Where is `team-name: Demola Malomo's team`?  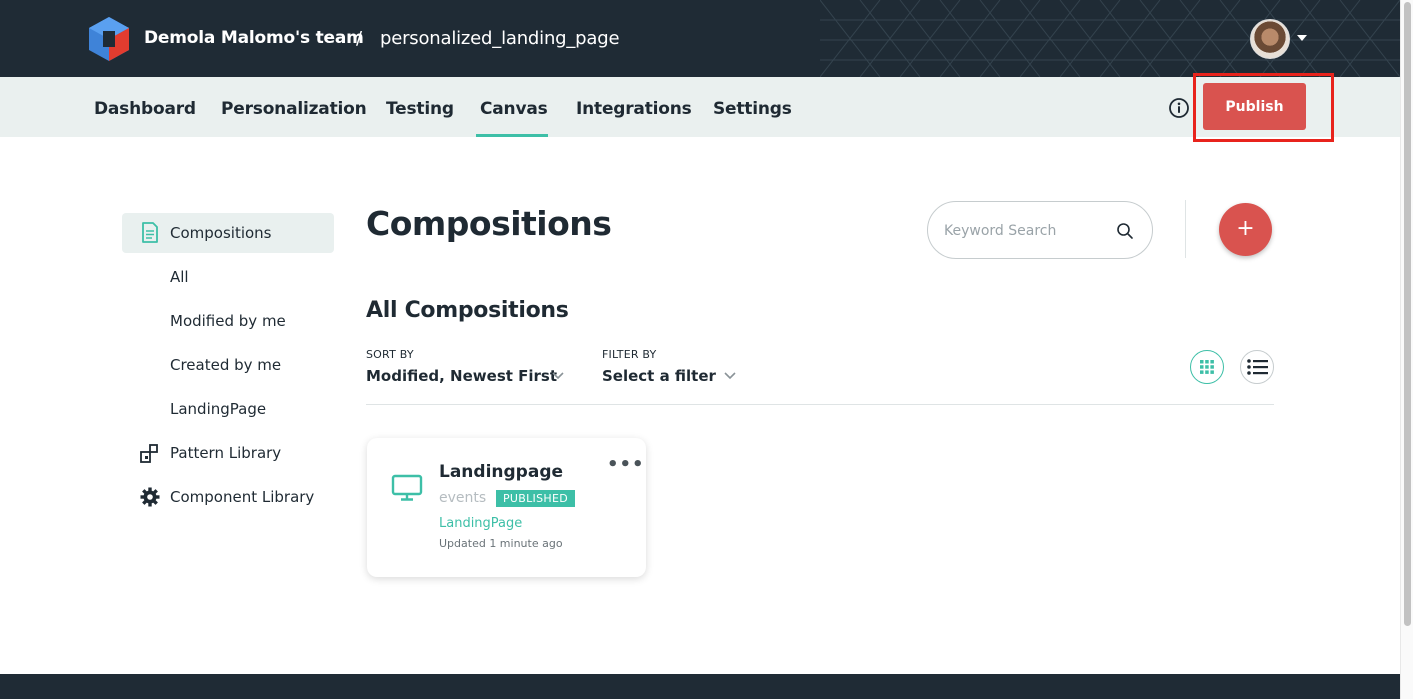
team-name: Demola Malomo's team is located at coordinates (254, 38).